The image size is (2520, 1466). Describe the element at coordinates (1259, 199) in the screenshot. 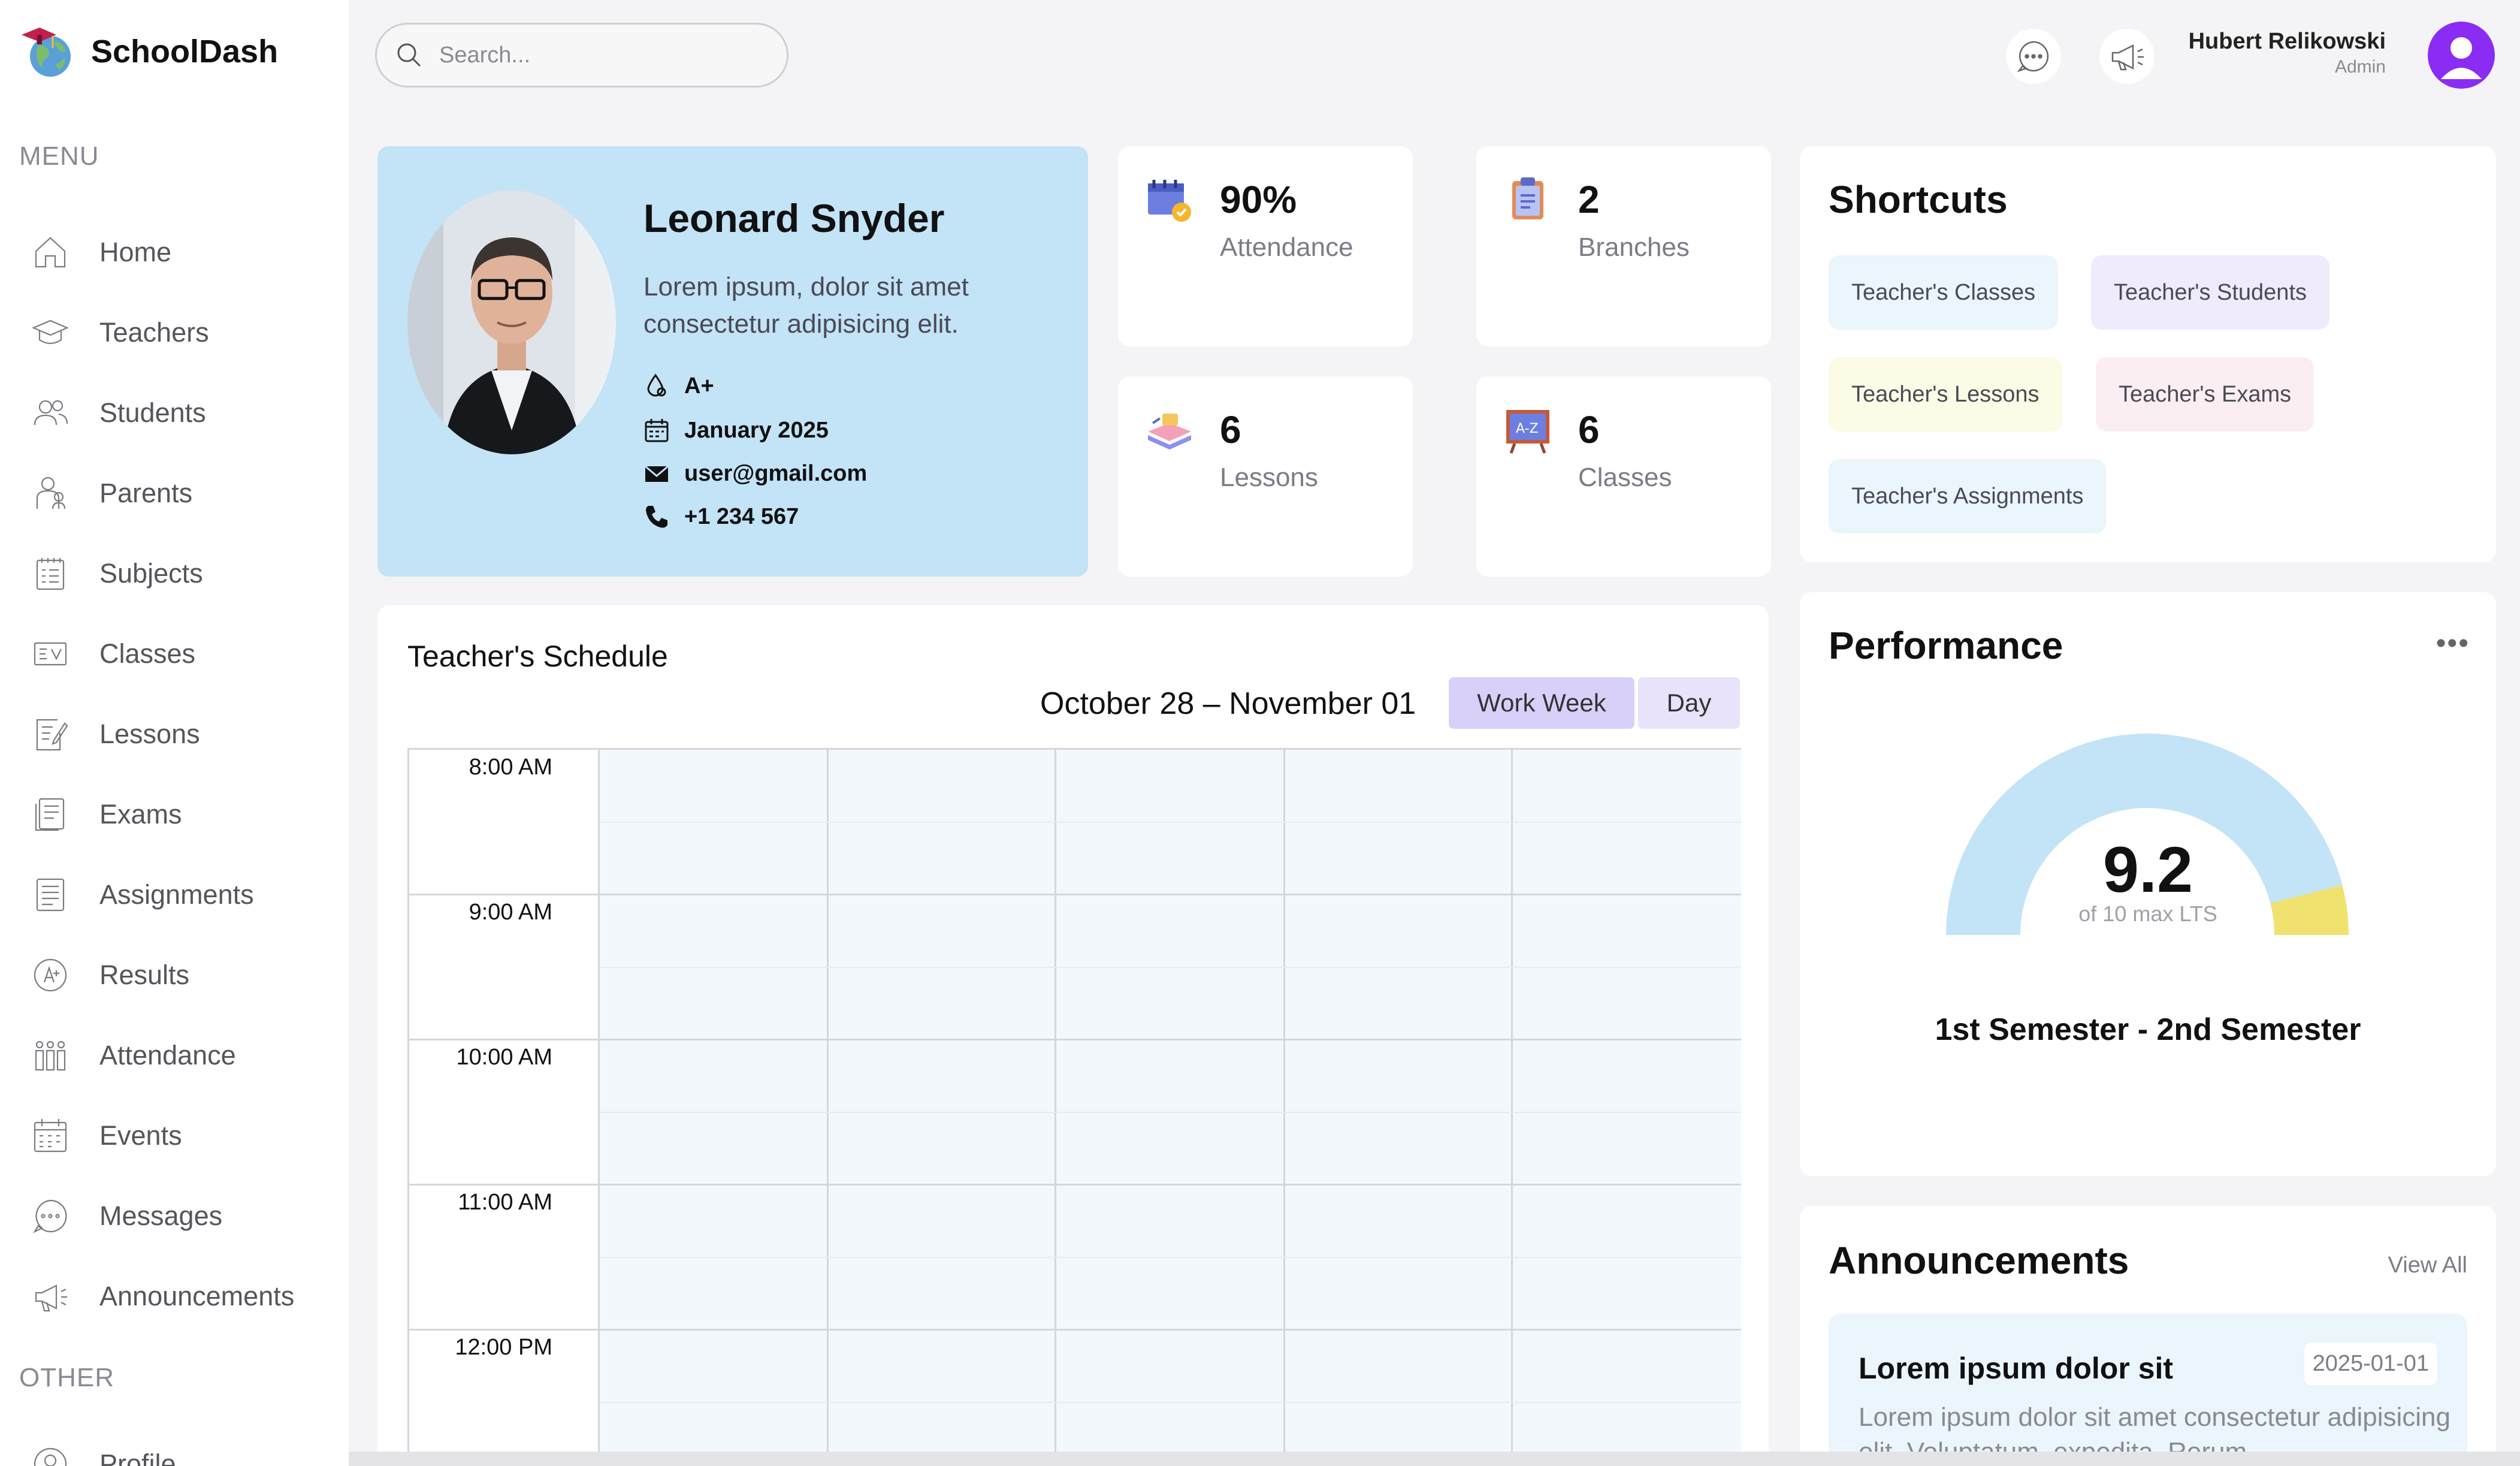

I see `stat-value: 90%` at that location.